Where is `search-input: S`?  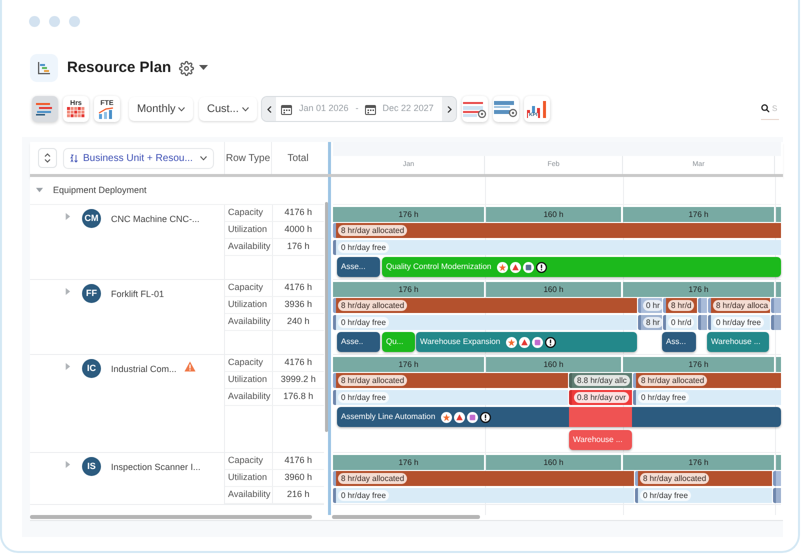 search-input: S is located at coordinates (775, 108).